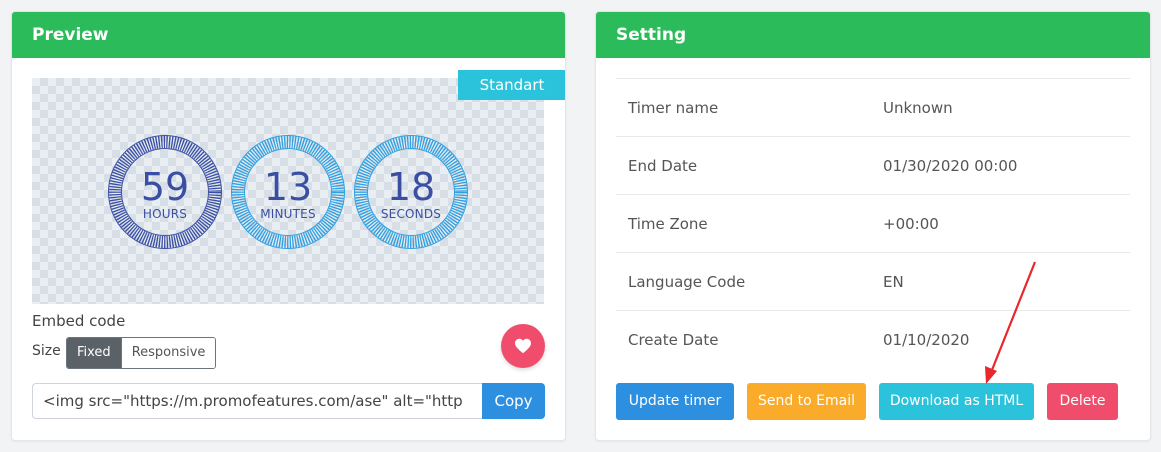 The image size is (1161, 452). I want to click on row-value: 01/30/2020 00:00, so click(950, 165).